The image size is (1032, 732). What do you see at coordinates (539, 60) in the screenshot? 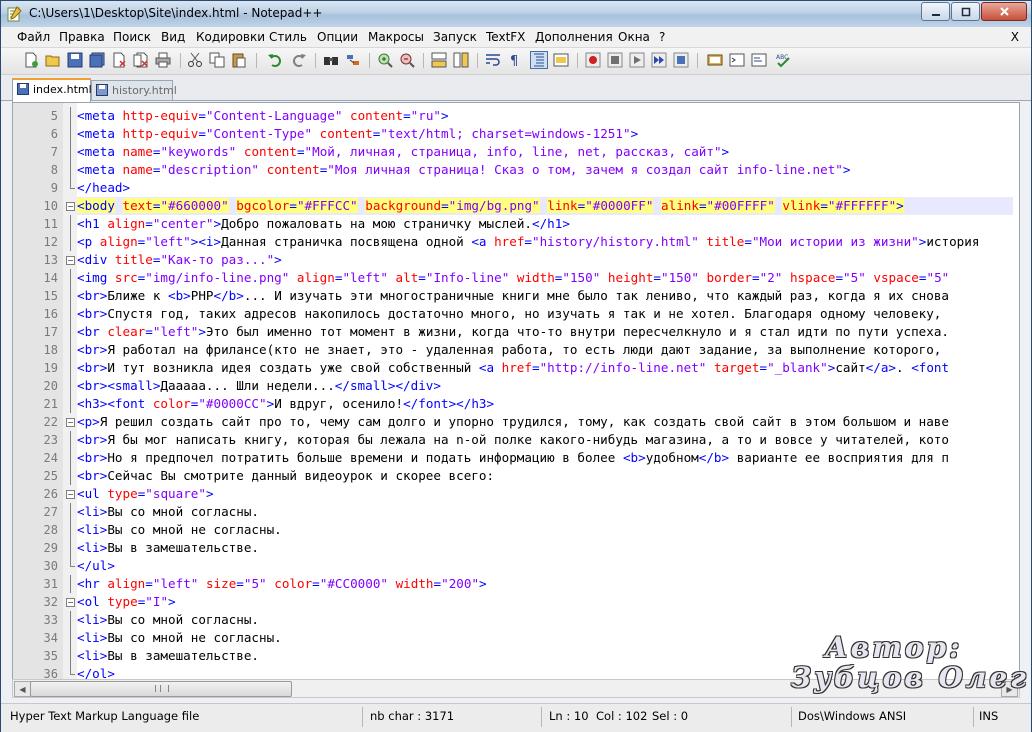
I see `indent-guide-icon` at bounding box center [539, 60].